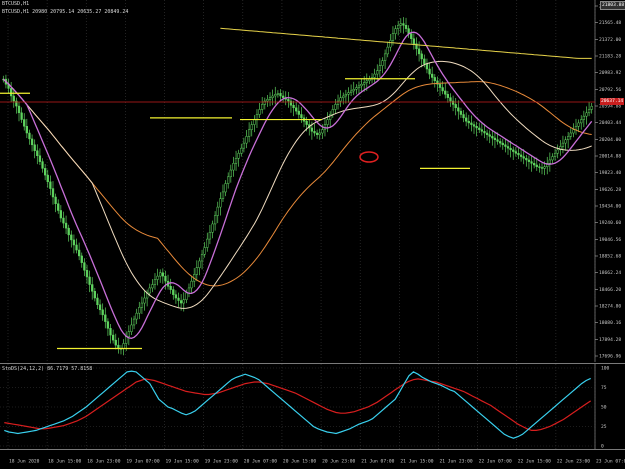 The width and height of the screenshot is (625, 469). Describe the element at coordinates (605, 369) in the screenshot. I see `osc-tick-label: 100` at that location.